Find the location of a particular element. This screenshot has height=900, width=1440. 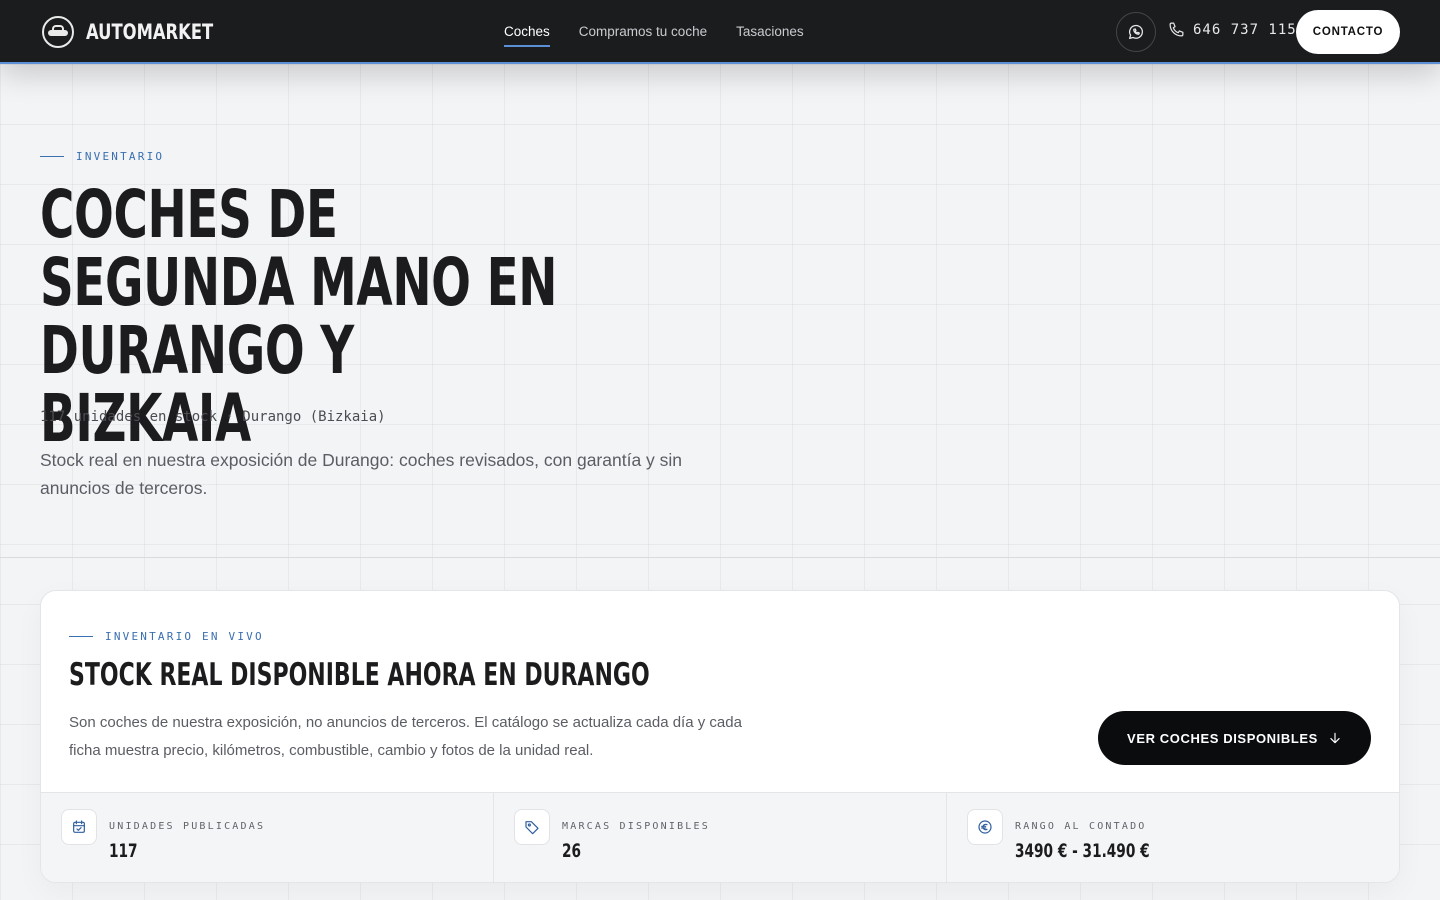

stat-price-value: 3490 € - 31.490 € is located at coordinates (1082, 851).